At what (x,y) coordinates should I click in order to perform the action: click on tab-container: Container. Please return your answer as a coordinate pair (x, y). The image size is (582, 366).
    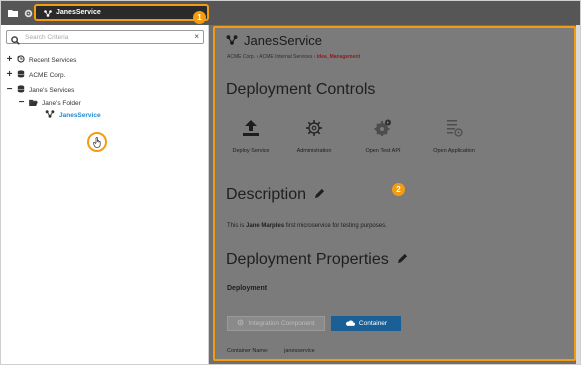
    Looking at the image, I should click on (366, 323).